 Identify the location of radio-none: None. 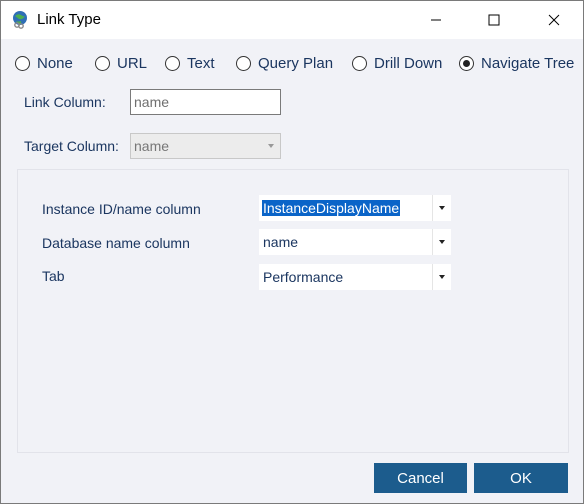
(44, 63).